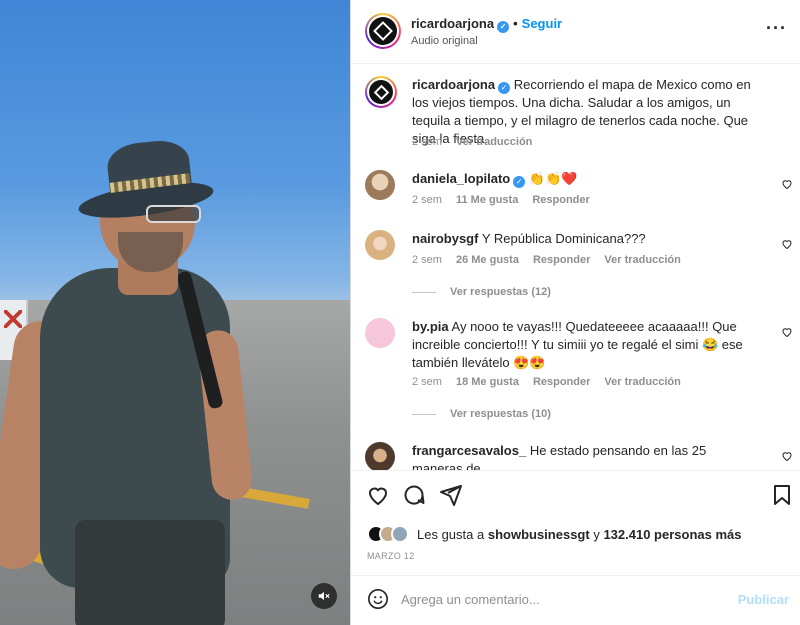 This screenshot has width=800, height=625. Describe the element at coordinates (452, 23) in the screenshot. I see `header-username: ricardoarjona` at that location.